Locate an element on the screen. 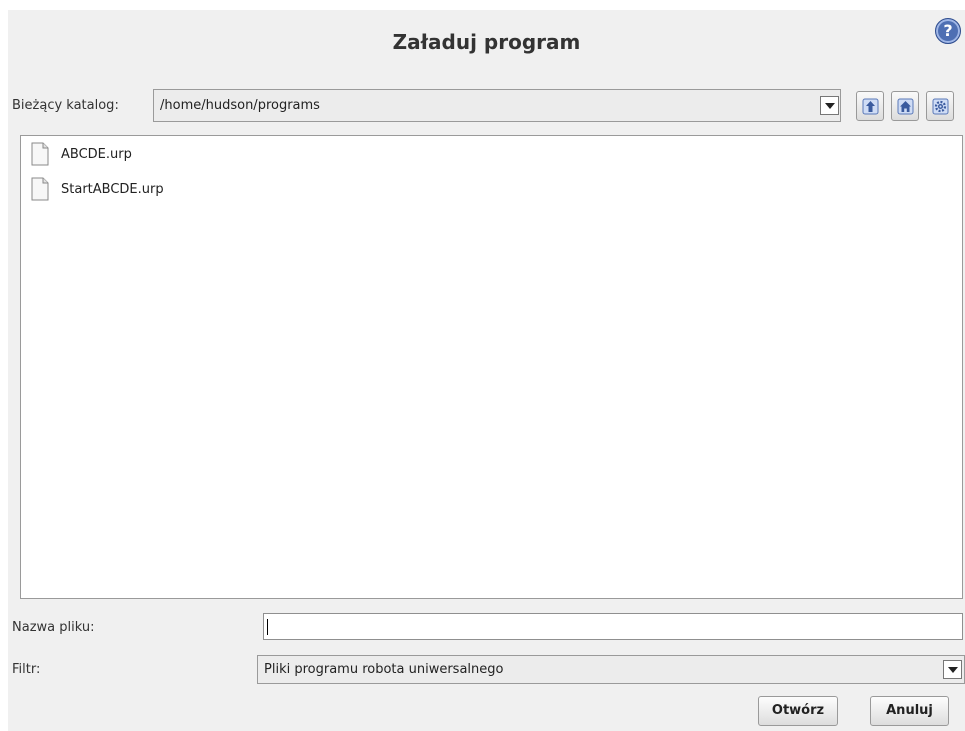 The width and height of the screenshot is (965, 731). home-icon is located at coordinates (905, 106).